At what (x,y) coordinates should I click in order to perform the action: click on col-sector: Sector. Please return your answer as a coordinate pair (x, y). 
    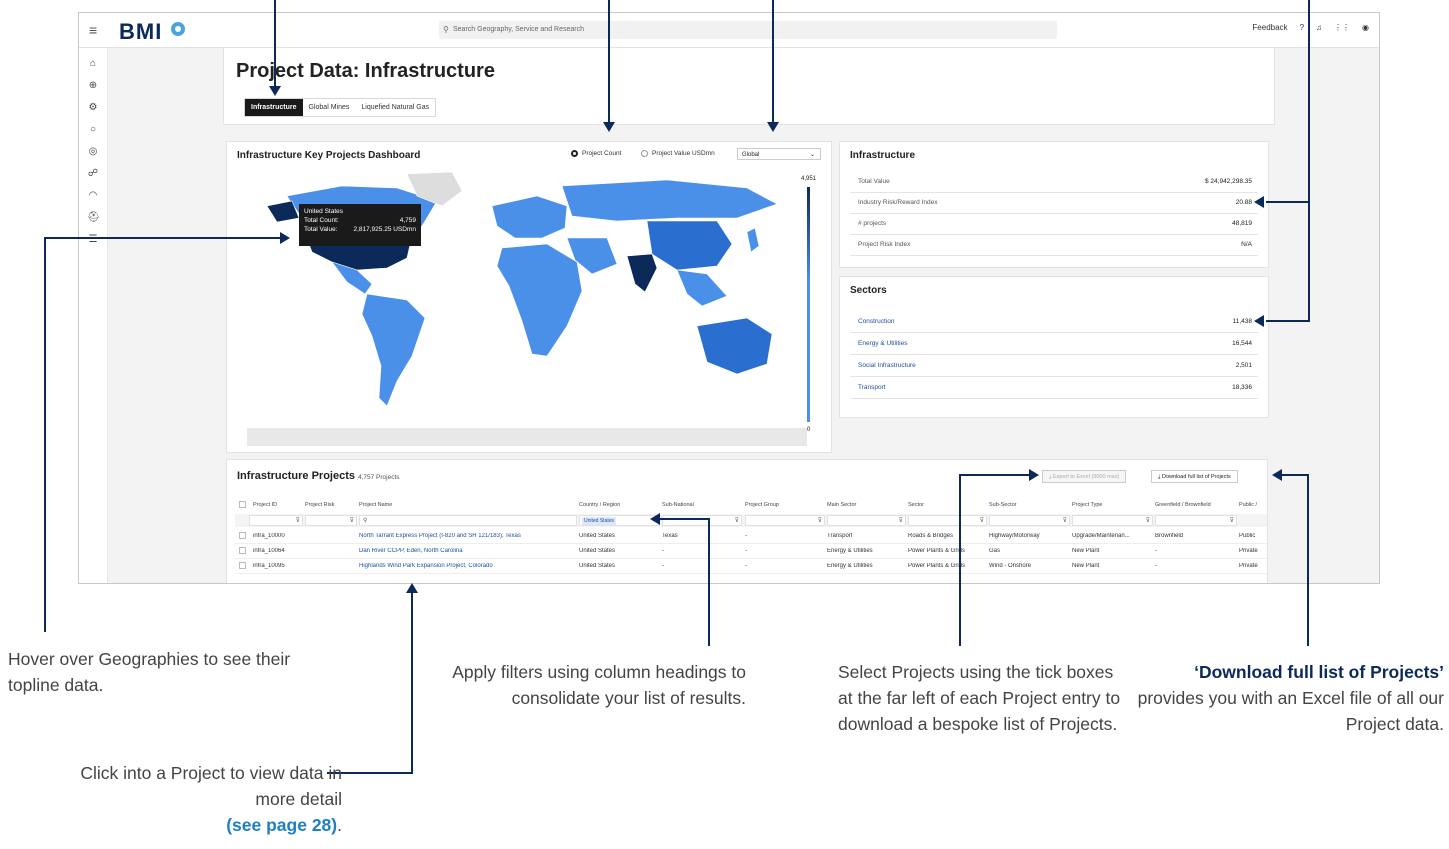
    Looking at the image, I should click on (916, 505).